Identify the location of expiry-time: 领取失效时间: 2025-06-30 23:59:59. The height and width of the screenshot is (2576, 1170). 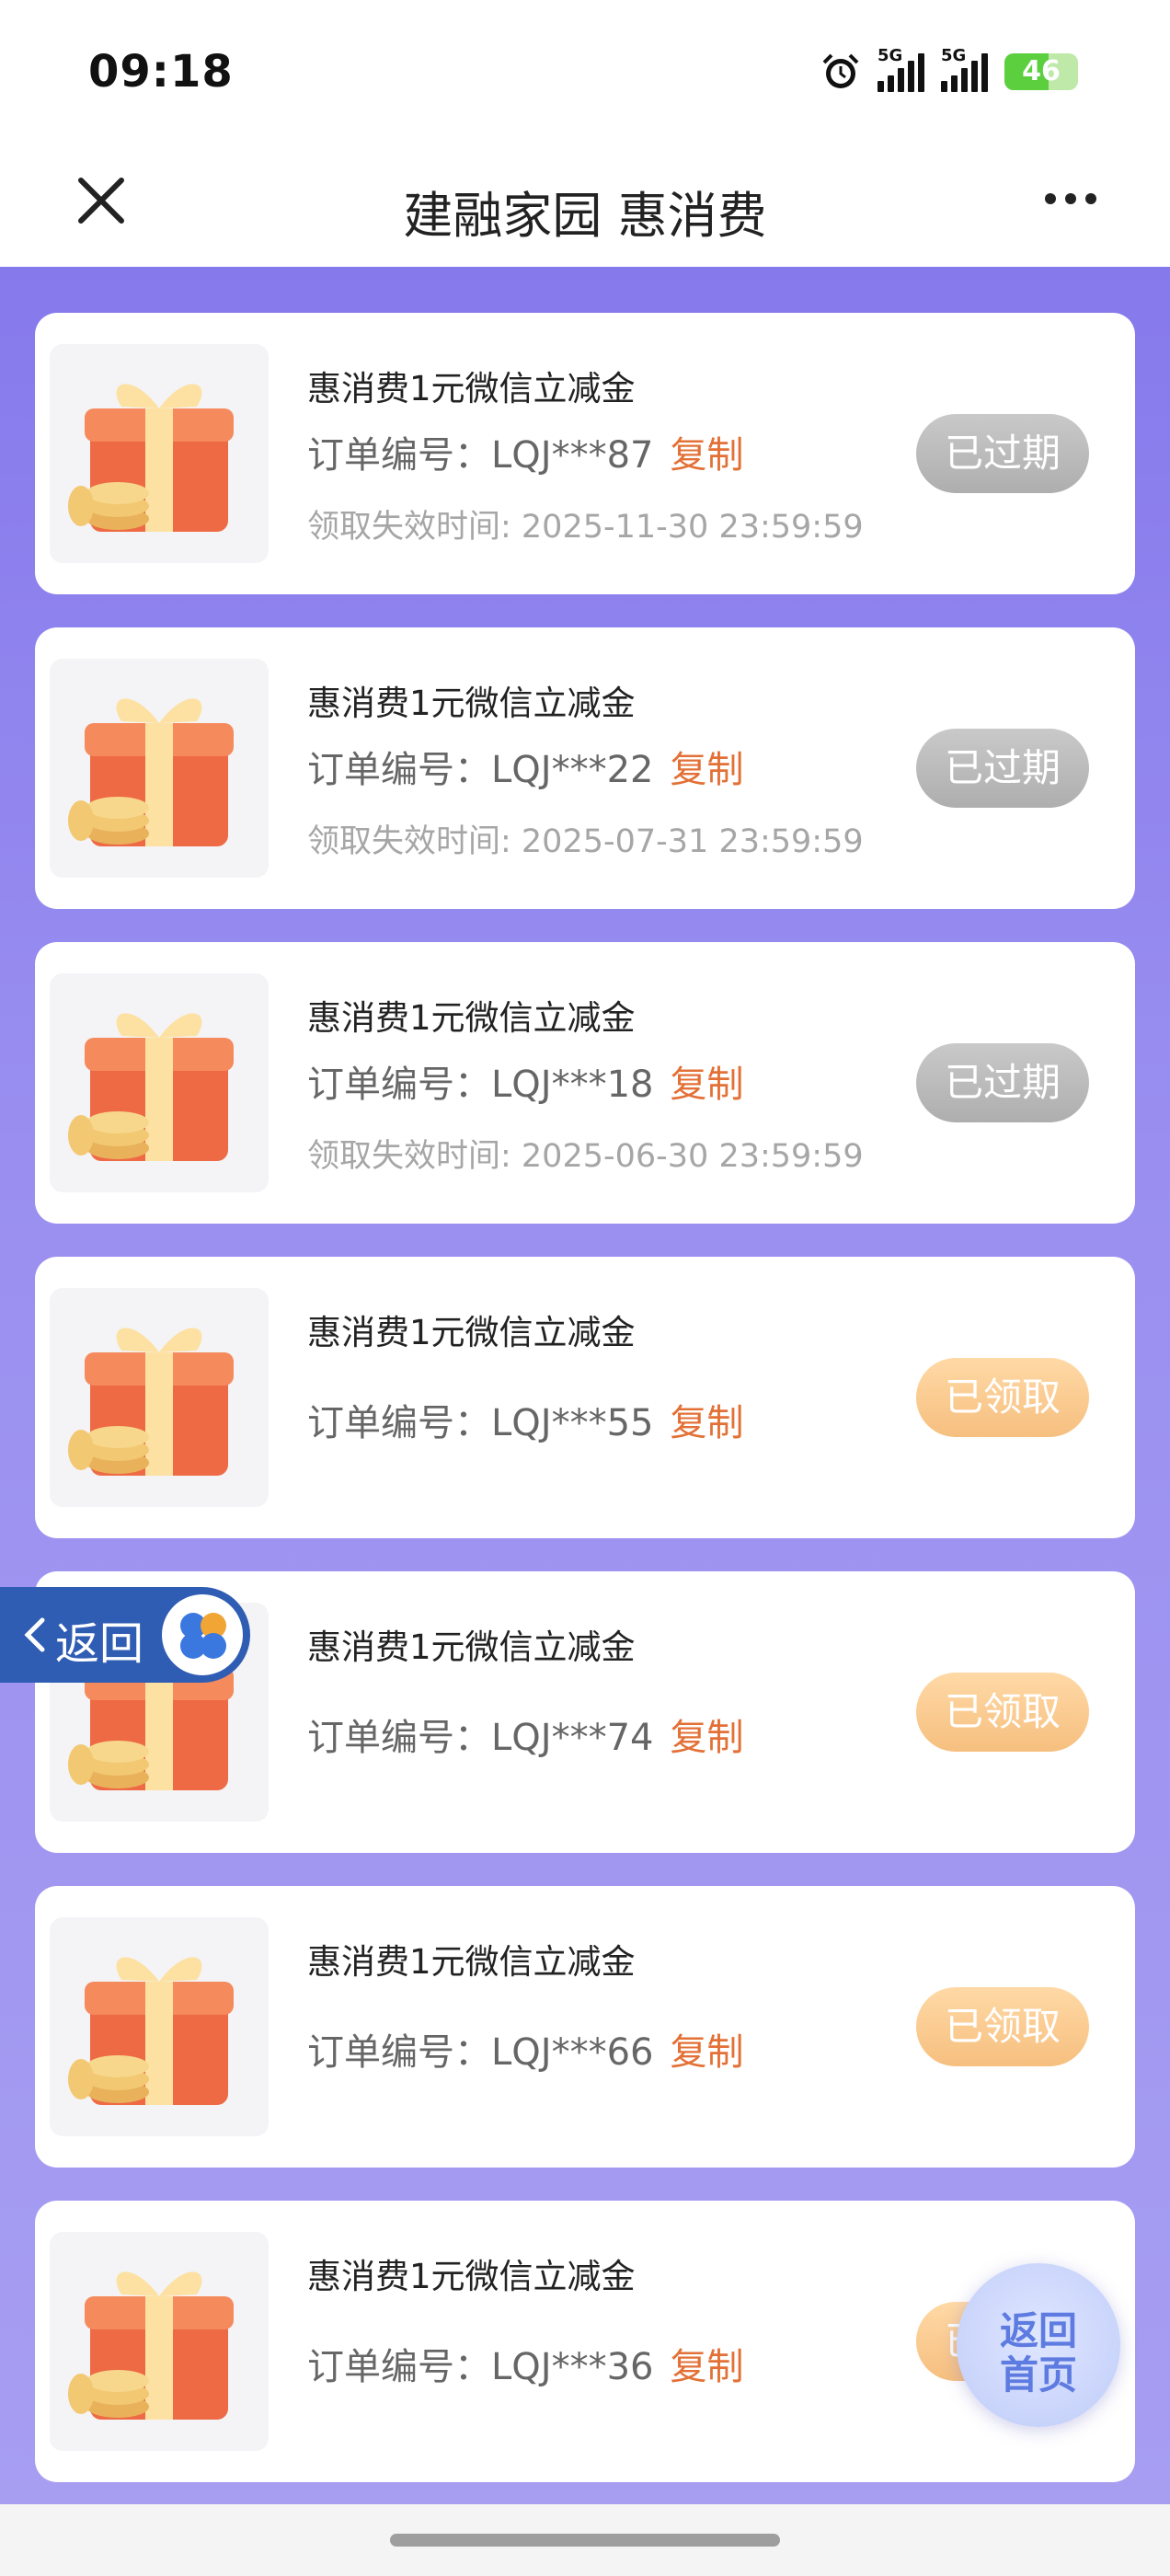
(585, 1156).